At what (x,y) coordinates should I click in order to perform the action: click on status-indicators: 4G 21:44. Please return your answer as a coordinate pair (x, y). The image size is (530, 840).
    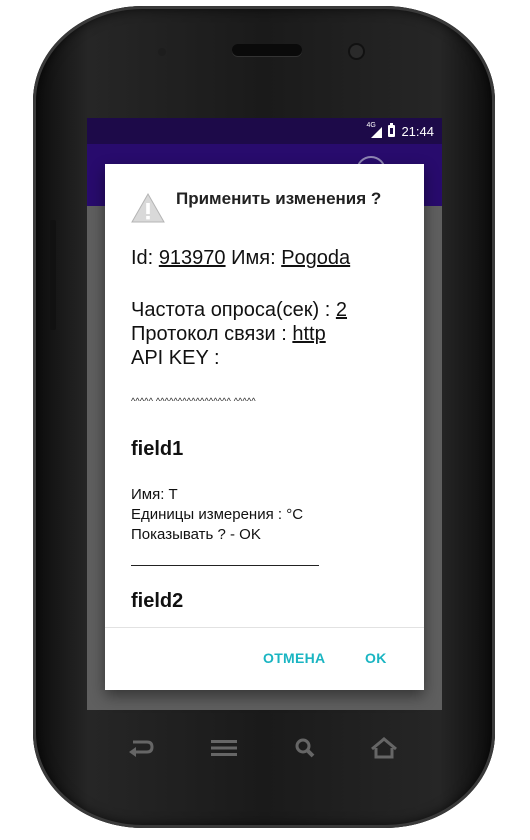
    Looking at the image, I should click on (400, 130).